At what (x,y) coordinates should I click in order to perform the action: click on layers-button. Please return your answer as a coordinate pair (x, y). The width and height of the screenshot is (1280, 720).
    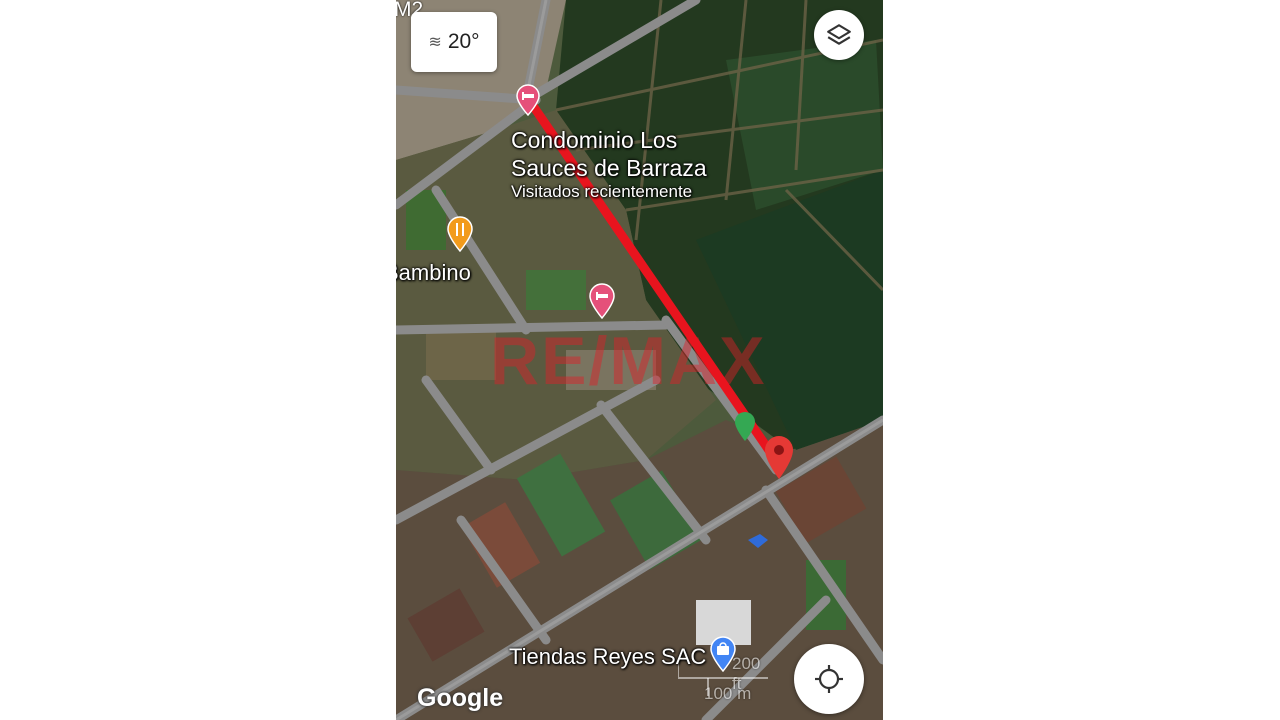
    Looking at the image, I should click on (839, 35).